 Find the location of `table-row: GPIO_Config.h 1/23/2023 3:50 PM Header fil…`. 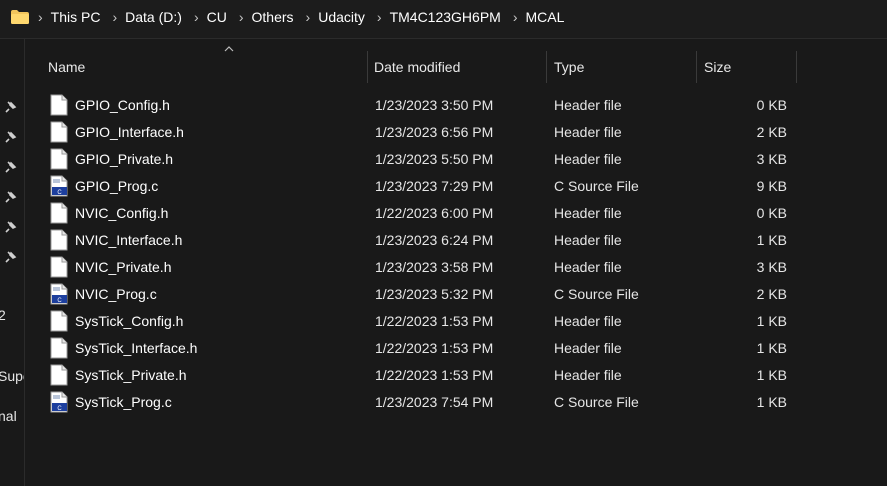

table-row: GPIO_Config.h 1/23/2023 3:50 PM Header fil… is located at coordinates (456, 105).